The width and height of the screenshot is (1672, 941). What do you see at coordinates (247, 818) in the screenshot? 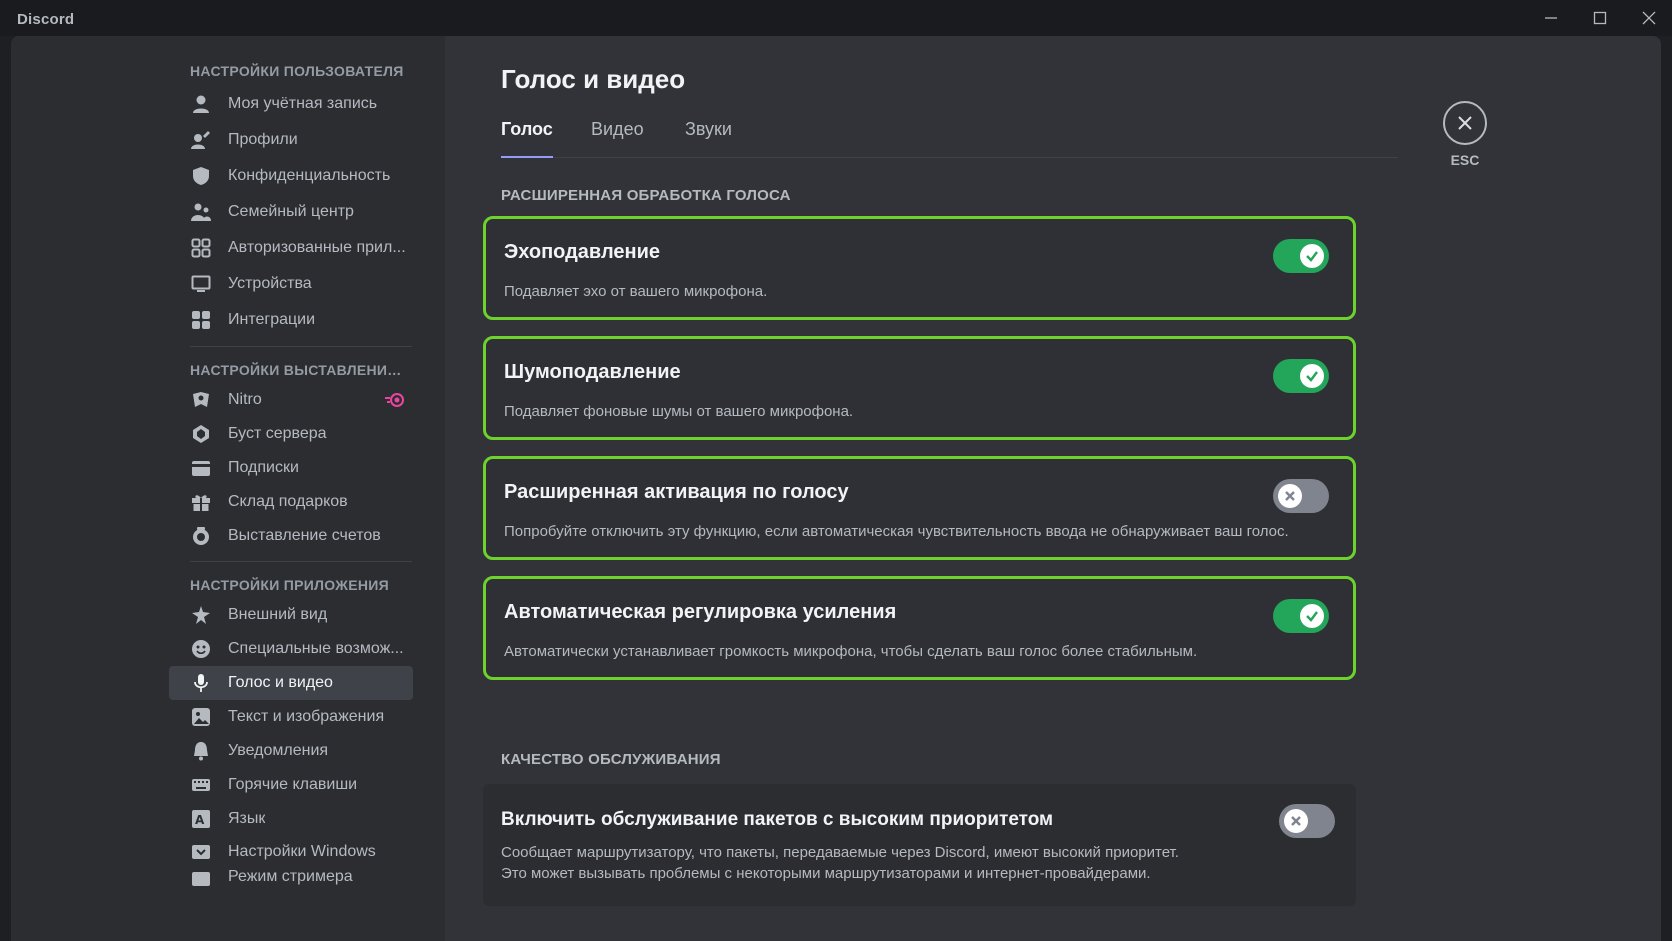
I see `sidebar-item-label: Язык` at bounding box center [247, 818].